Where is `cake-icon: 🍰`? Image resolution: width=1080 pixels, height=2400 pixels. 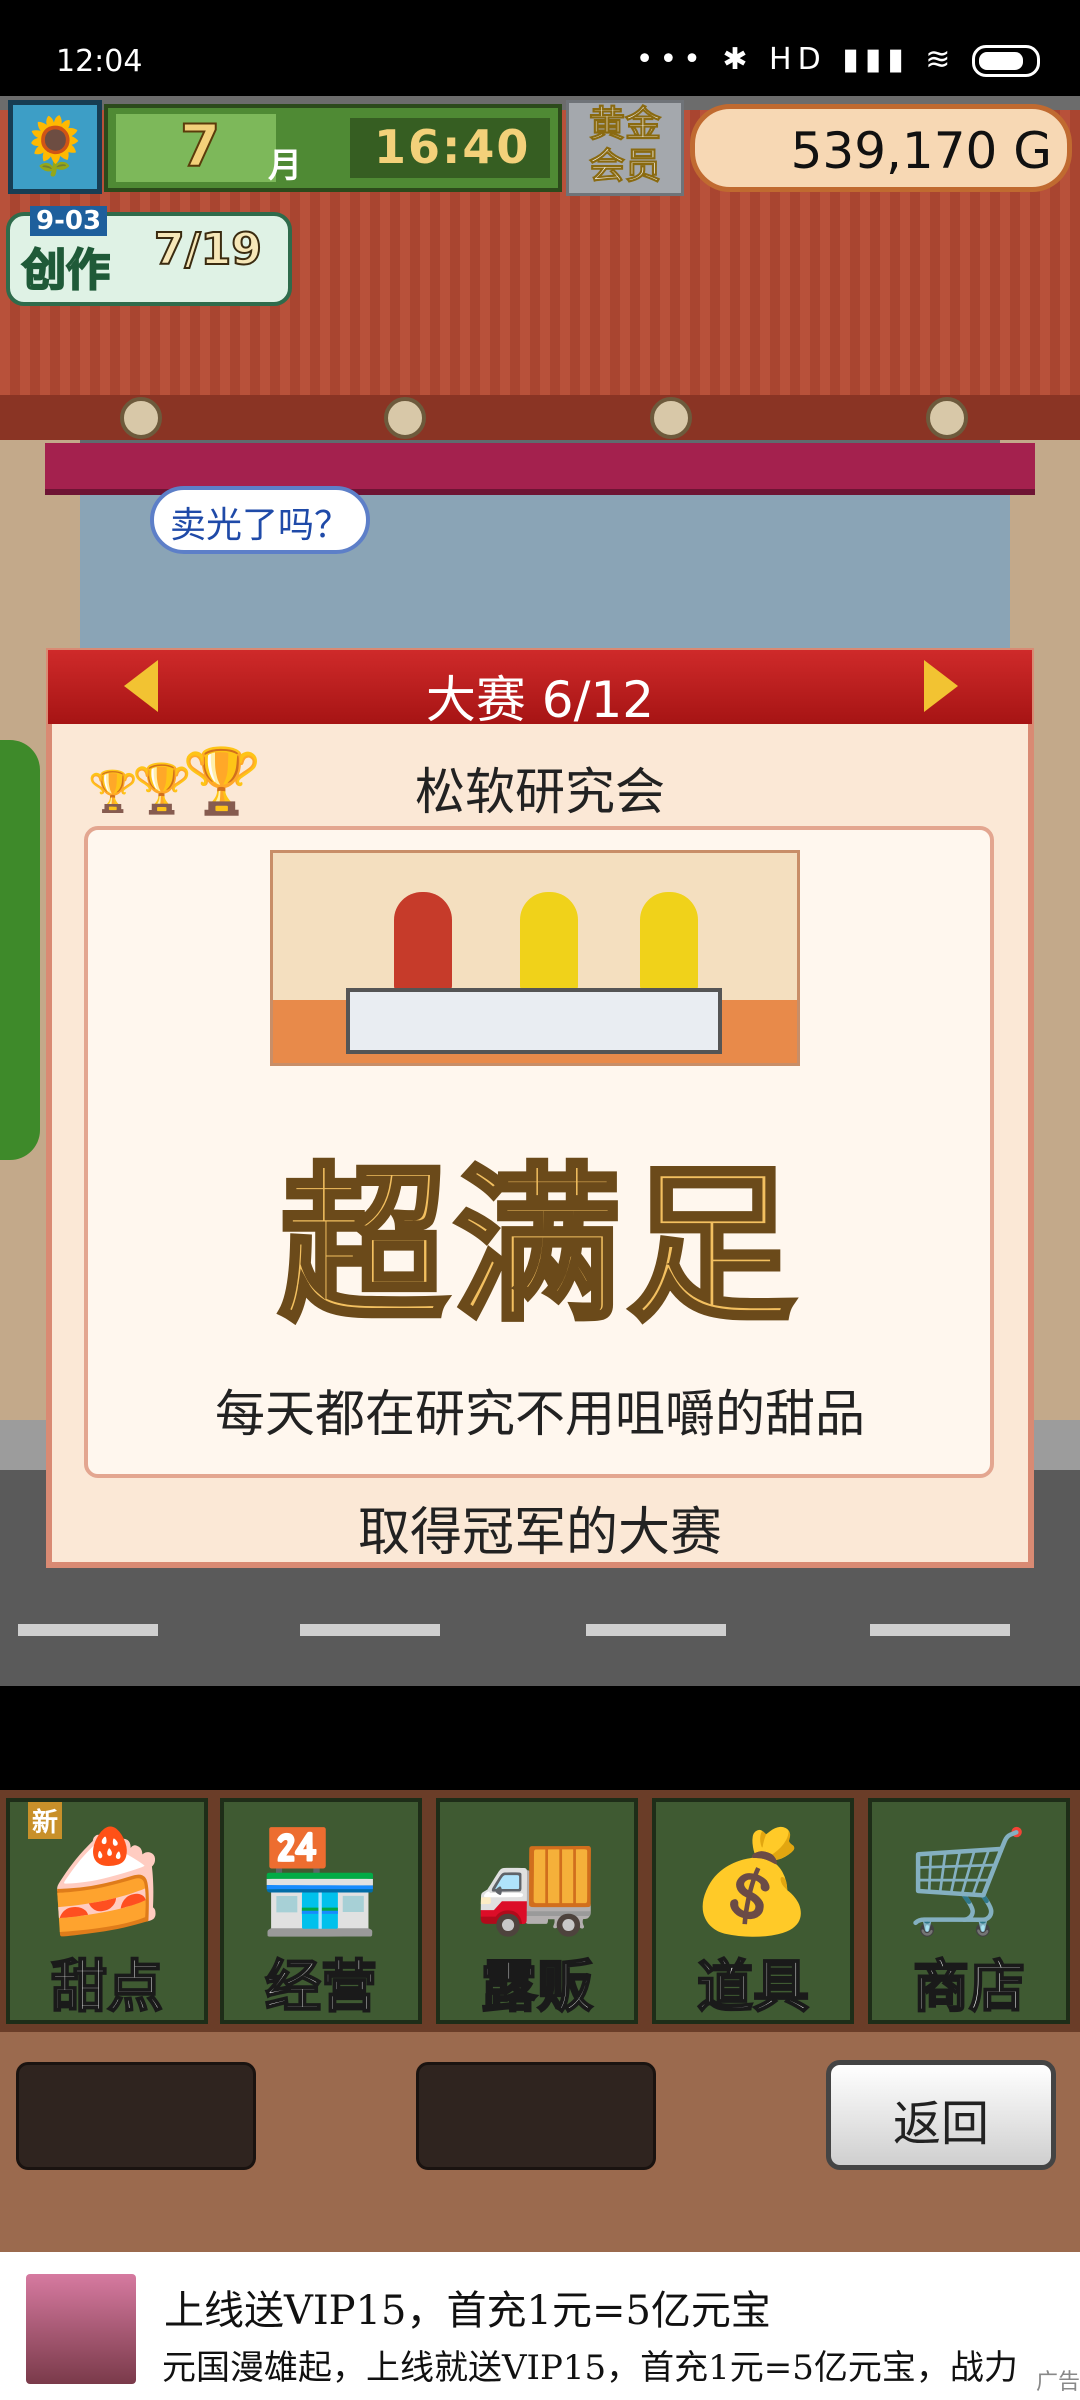
cake-icon: 🍰 is located at coordinates (106, 1881).